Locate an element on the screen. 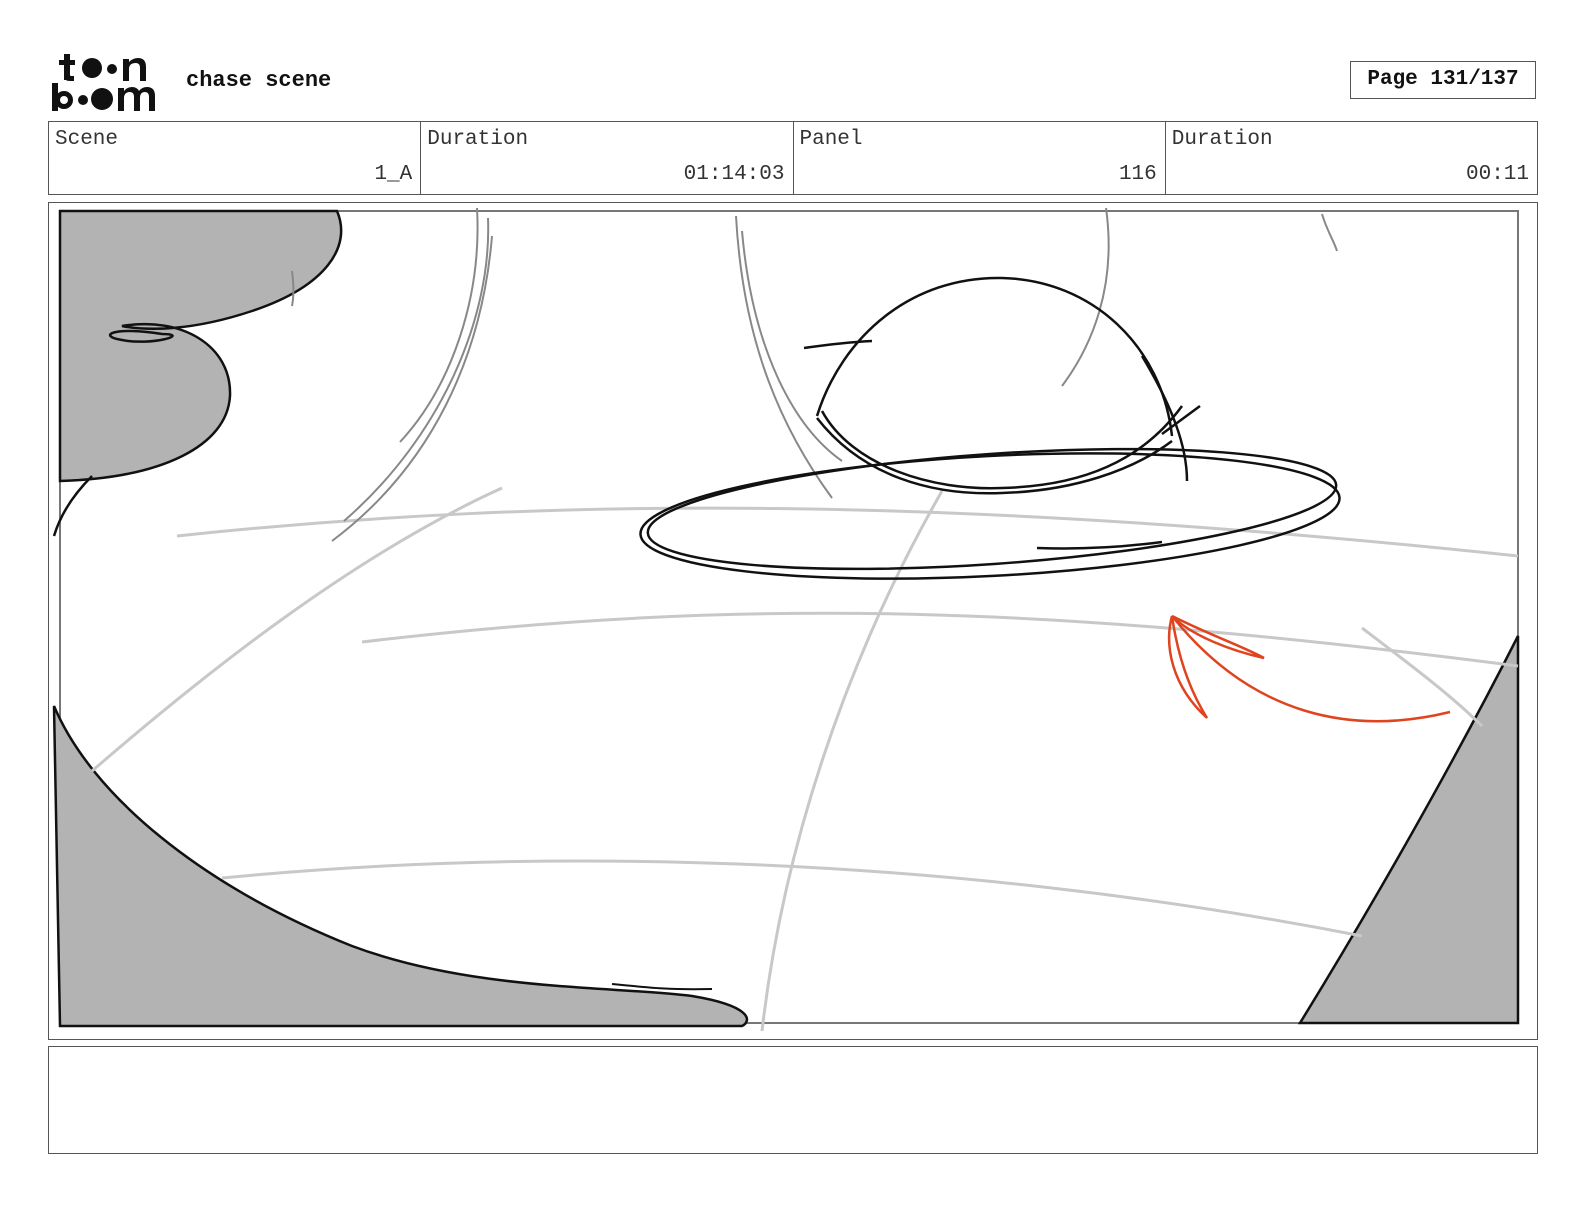 This screenshot has width=1584, height=1224. scene-cell: Scene 1_A is located at coordinates (235, 158).